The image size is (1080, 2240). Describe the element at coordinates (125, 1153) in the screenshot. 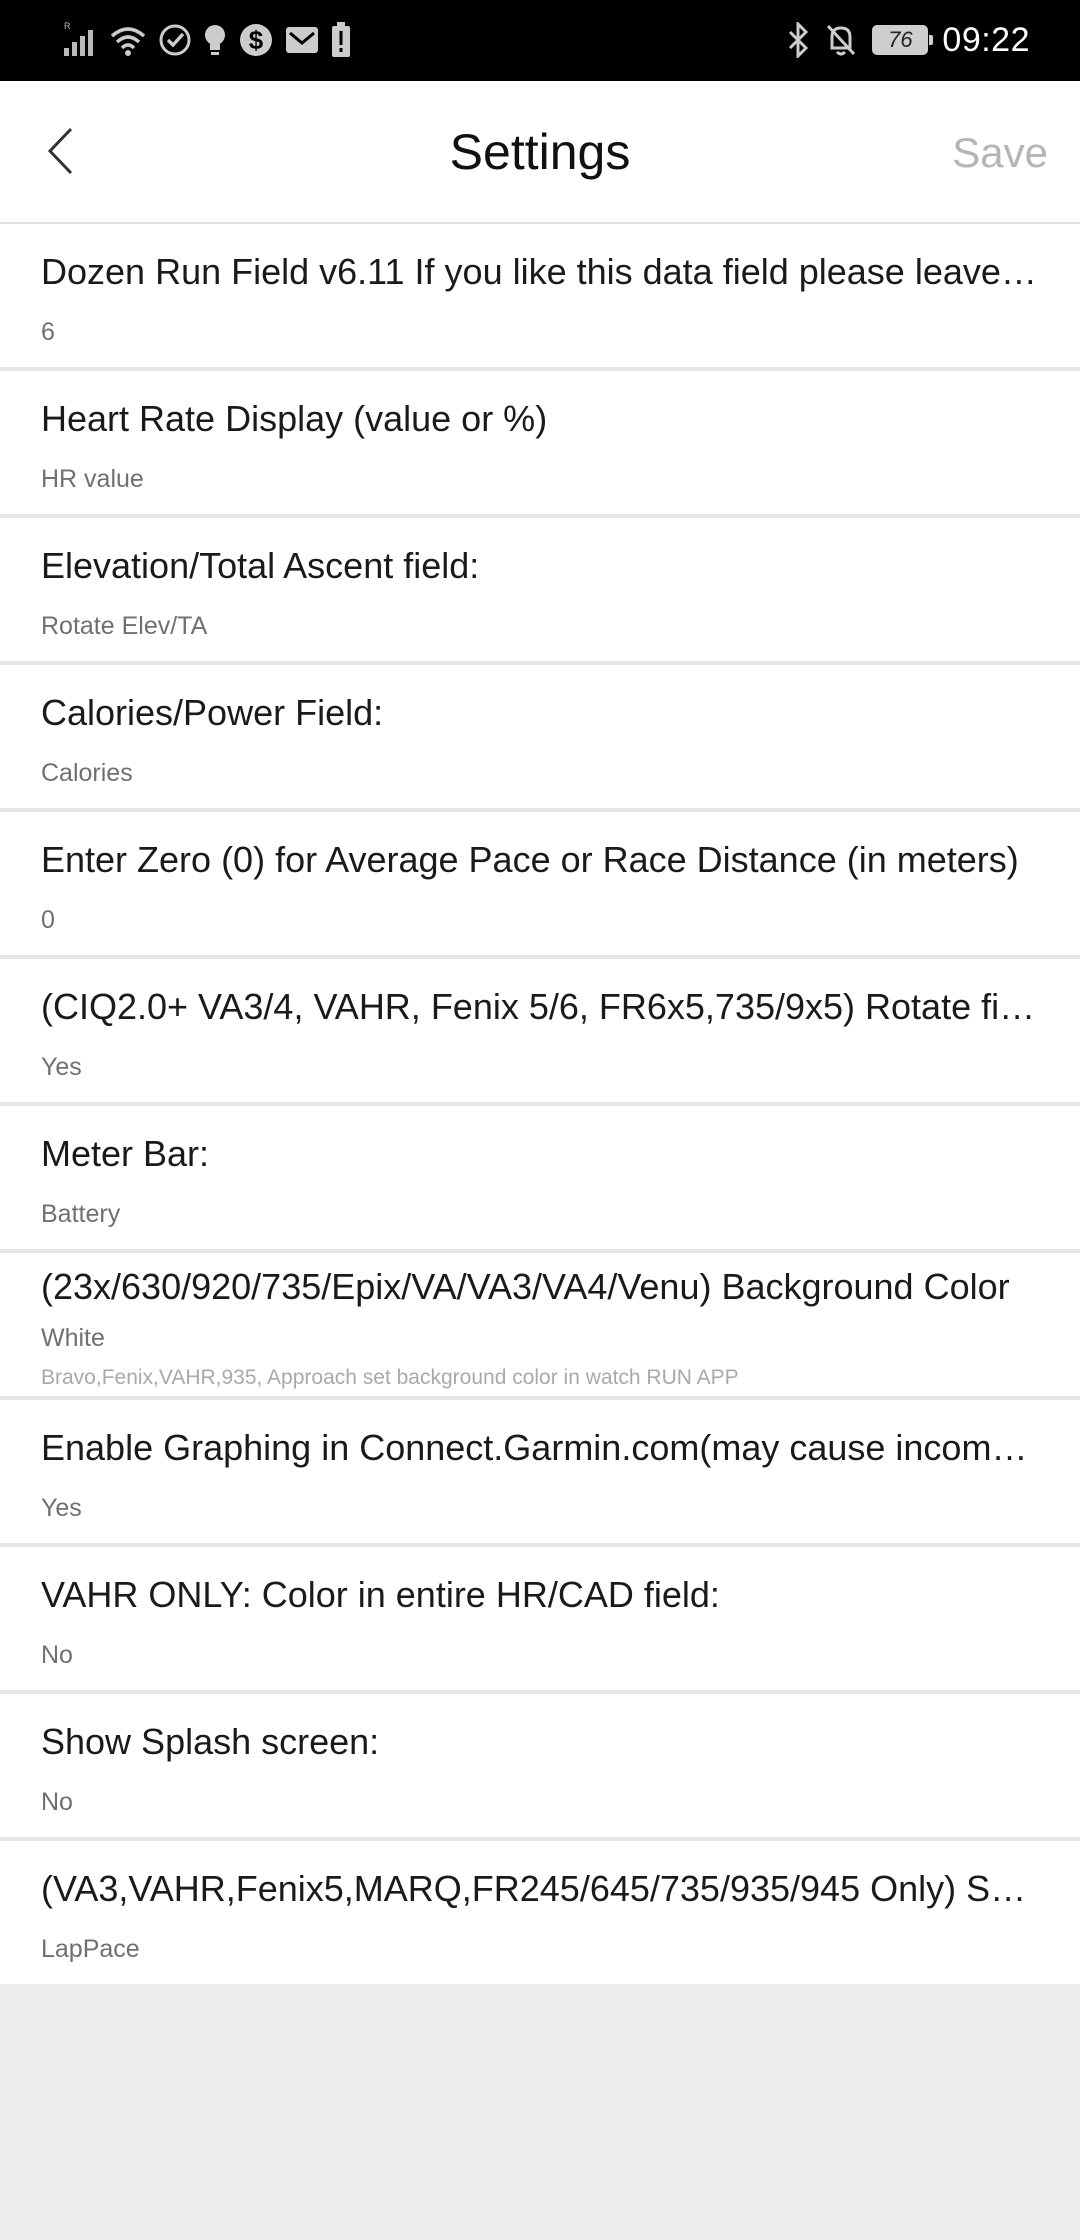

I see `setting-label: Meter Bar:` at that location.